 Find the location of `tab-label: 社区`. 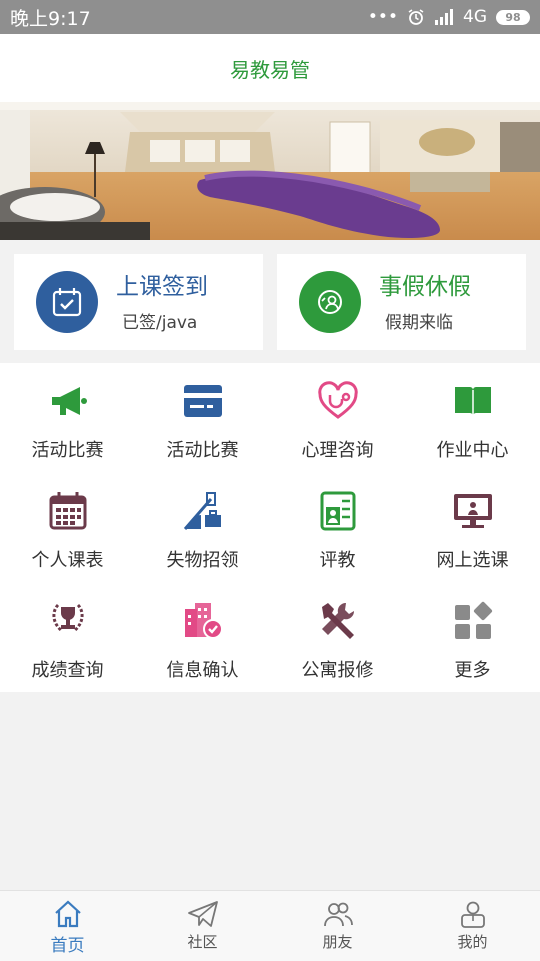

tab-label: 社区 is located at coordinates (202, 942).